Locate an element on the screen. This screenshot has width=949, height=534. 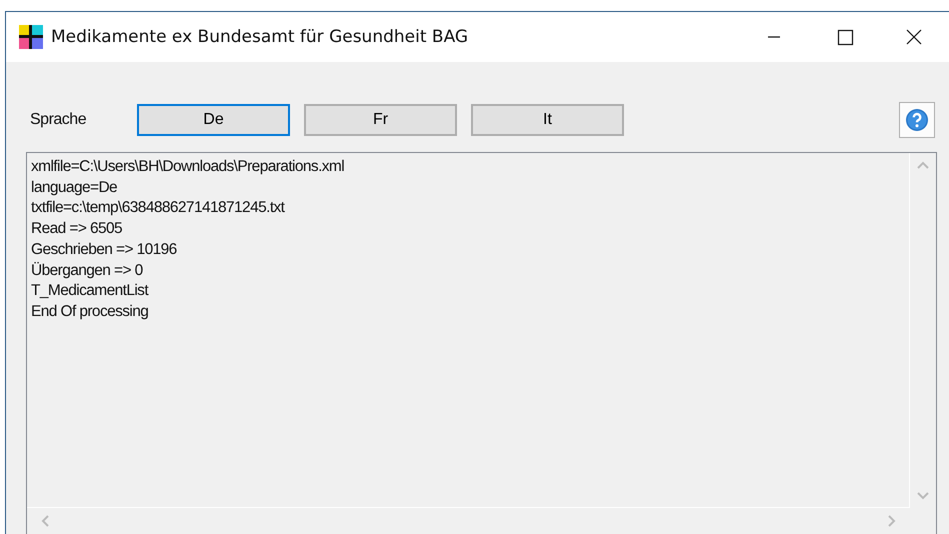
log-line: T_MedicamentList is located at coordinates (90, 291).